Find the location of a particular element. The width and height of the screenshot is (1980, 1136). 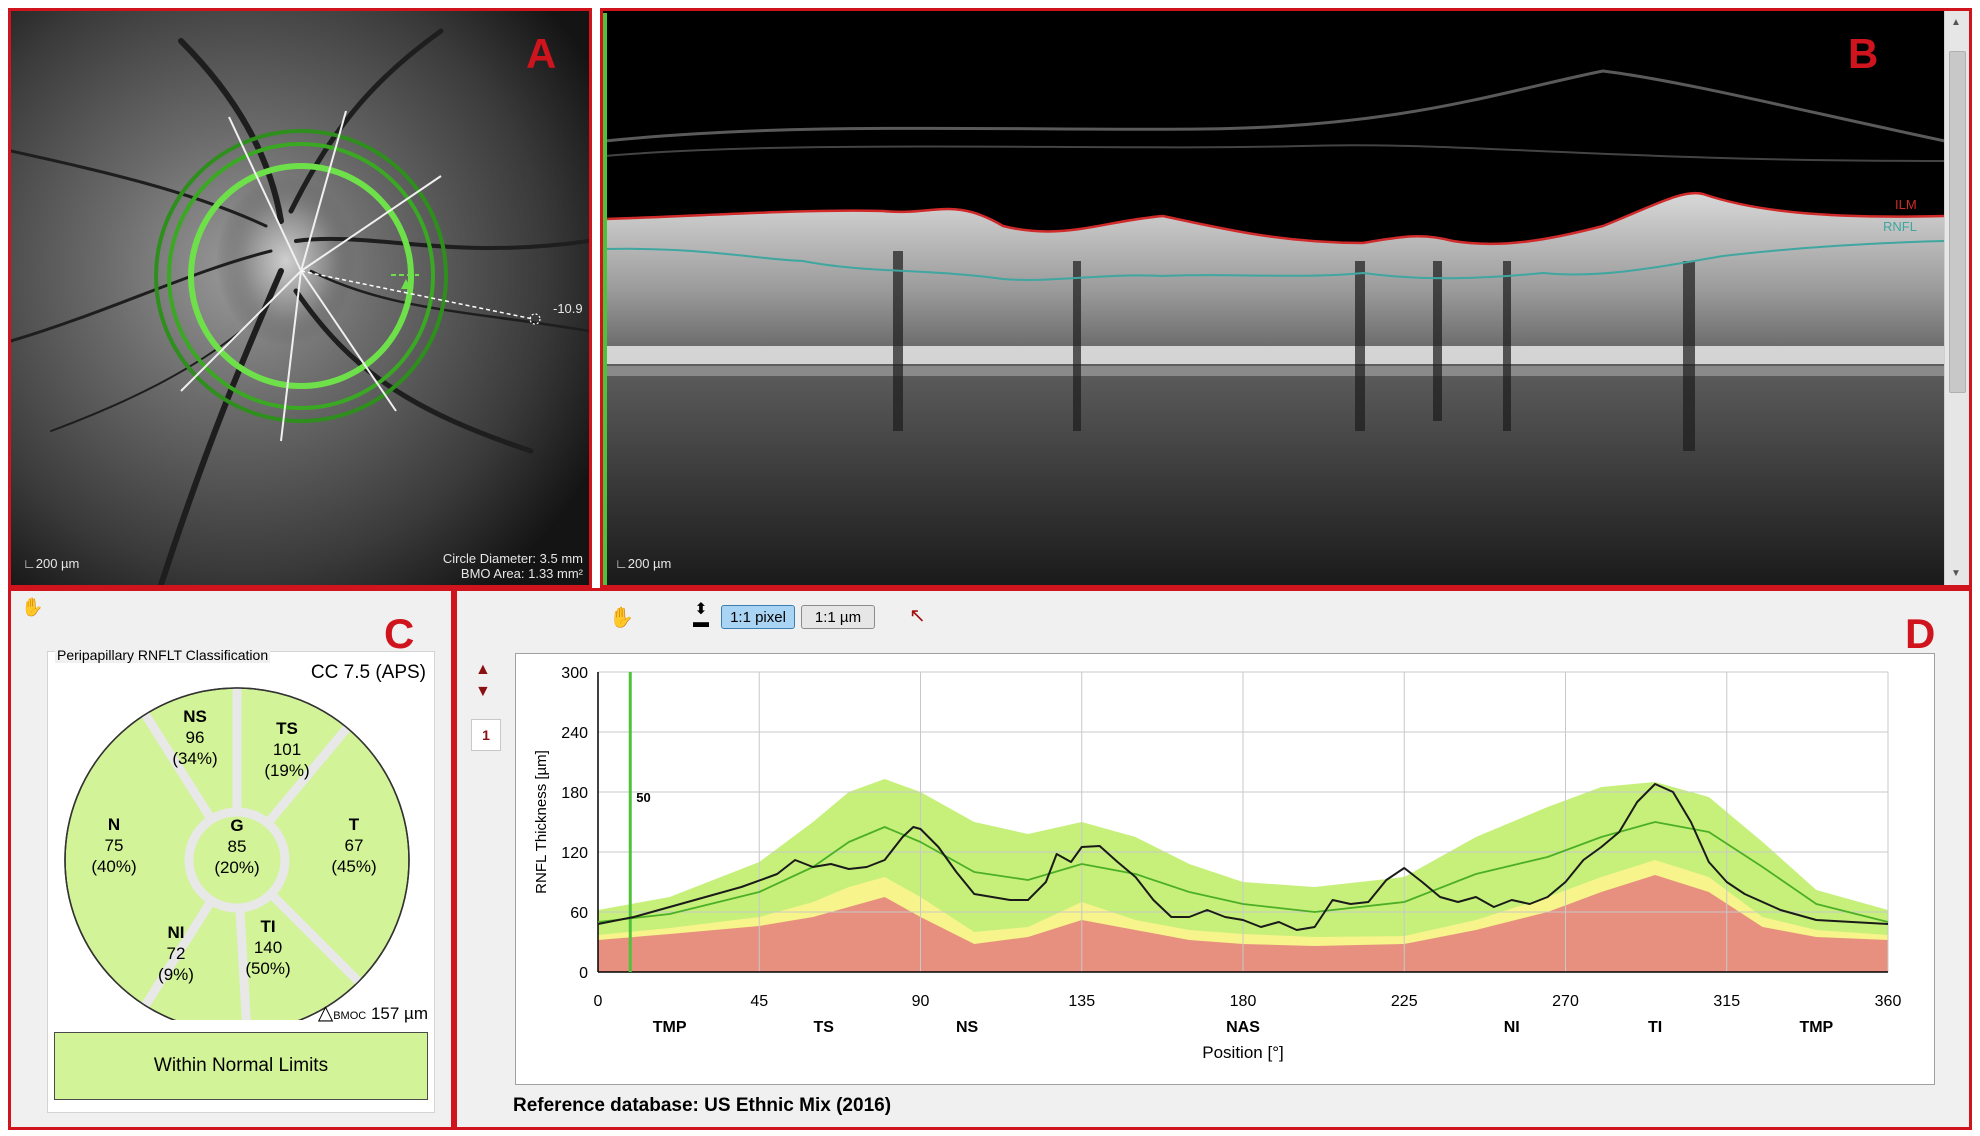

sector-ti-value: 140 is located at coordinates (268, 947).